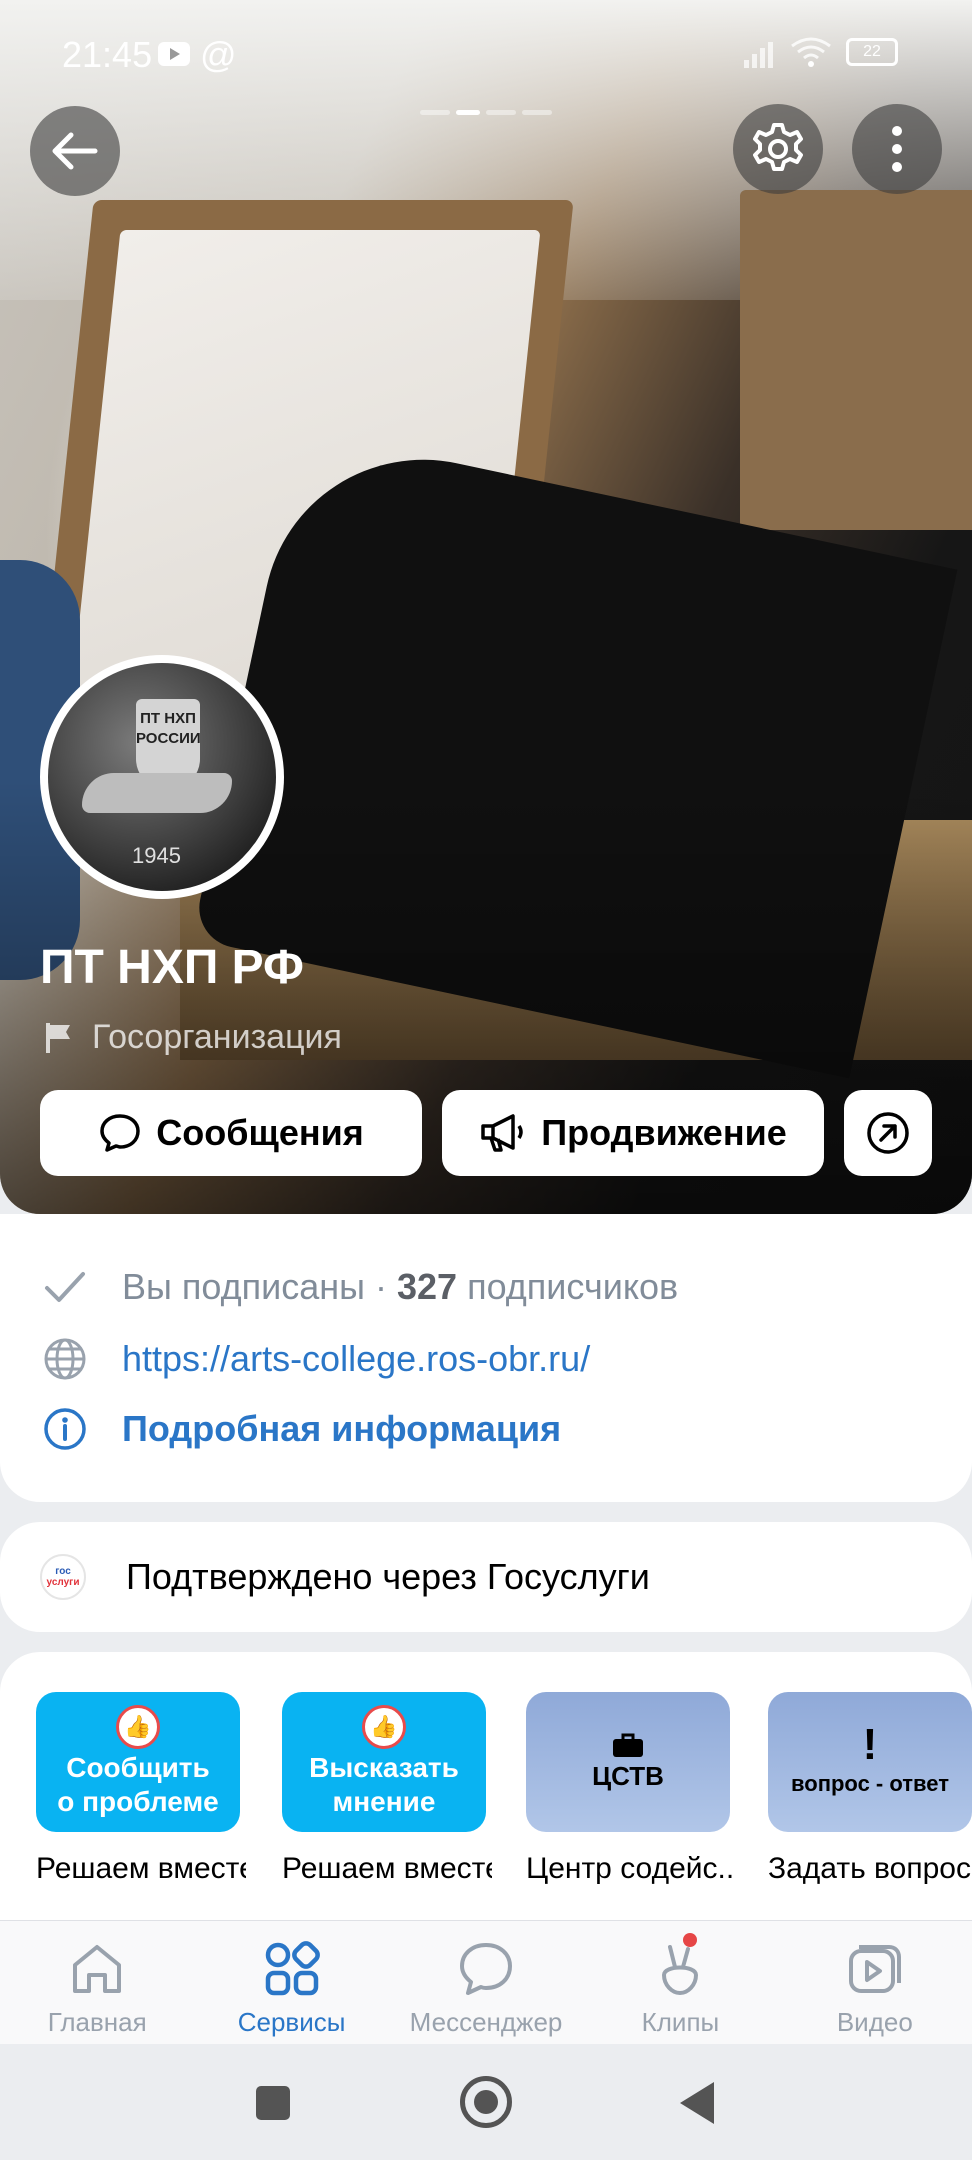  Describe the element at coordinates (218, 54) in the screenshot. I see `email-notification-icon: @` at that location.